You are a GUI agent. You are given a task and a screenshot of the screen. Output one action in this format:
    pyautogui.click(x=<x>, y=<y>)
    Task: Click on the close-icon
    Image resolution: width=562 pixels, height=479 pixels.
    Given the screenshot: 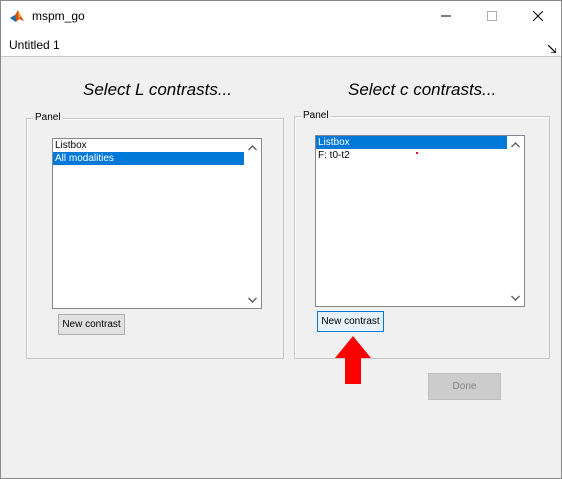 What is the action you would take?
    pyautogui.click(x=538, y=17)
    